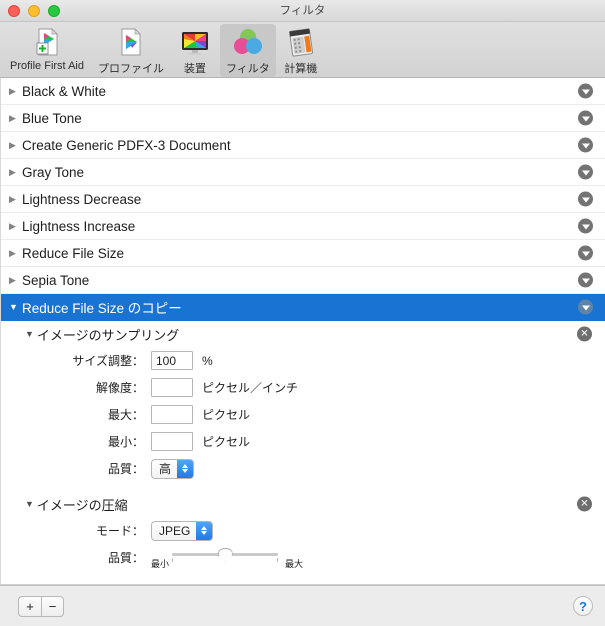  What do you see at coordinates (303, 334) in the screenshot?
I see `sampling-section-header: ▼ イメージのサンプリング ✕` at bounding box center [303, 334].